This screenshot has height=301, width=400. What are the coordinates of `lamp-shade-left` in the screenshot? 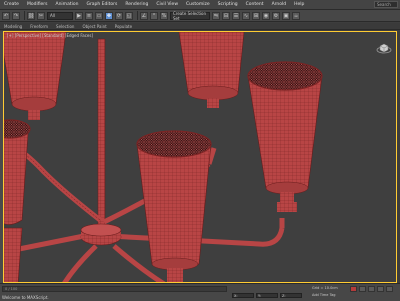 It's located at (16, 175).